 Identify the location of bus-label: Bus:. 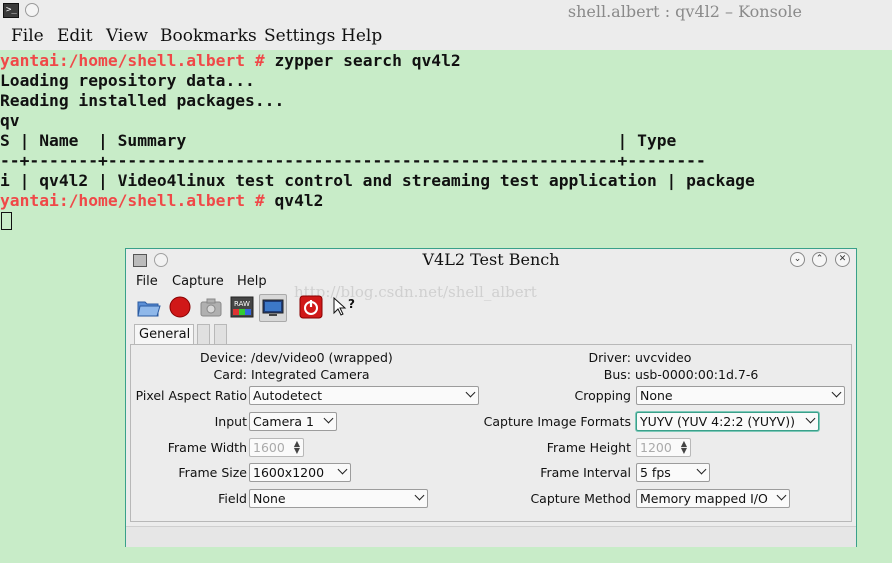
(617, 374).